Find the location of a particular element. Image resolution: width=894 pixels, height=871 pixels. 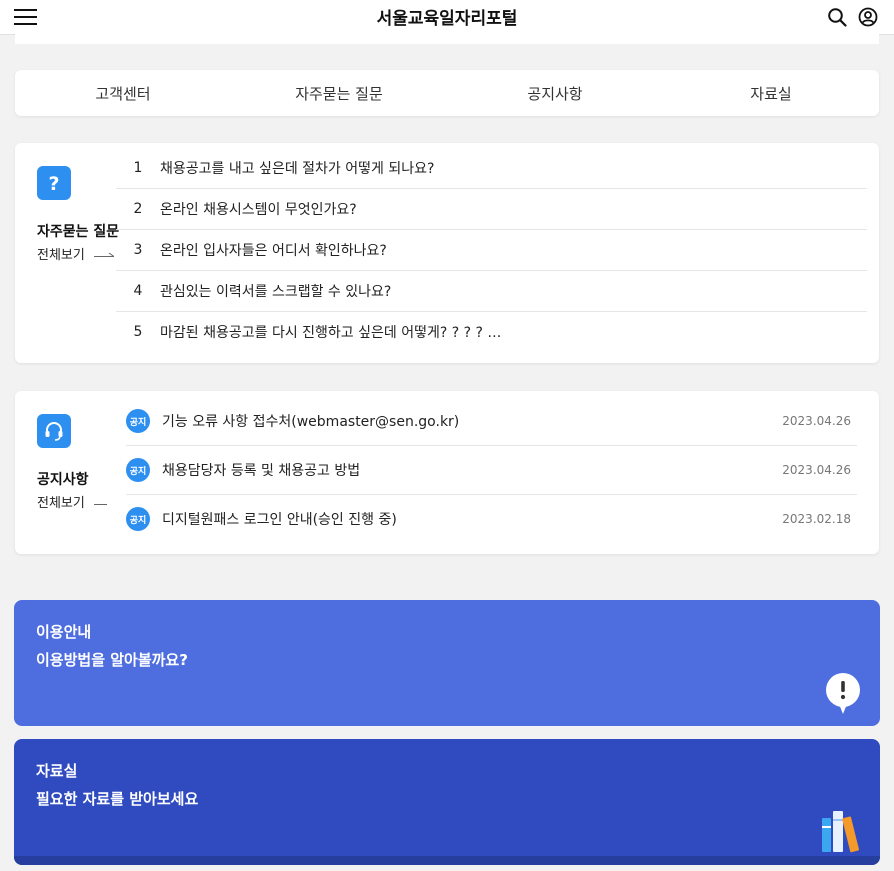

usage-guide-title: 이용안내 is located at coordinates (64, 632).